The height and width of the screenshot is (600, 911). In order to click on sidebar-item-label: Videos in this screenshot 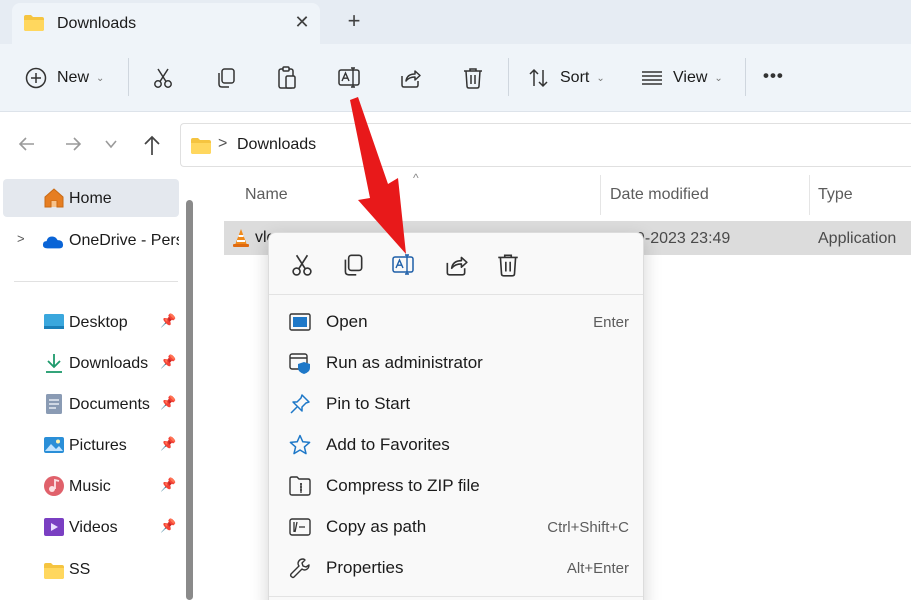, I will do `click(93, 527)`.